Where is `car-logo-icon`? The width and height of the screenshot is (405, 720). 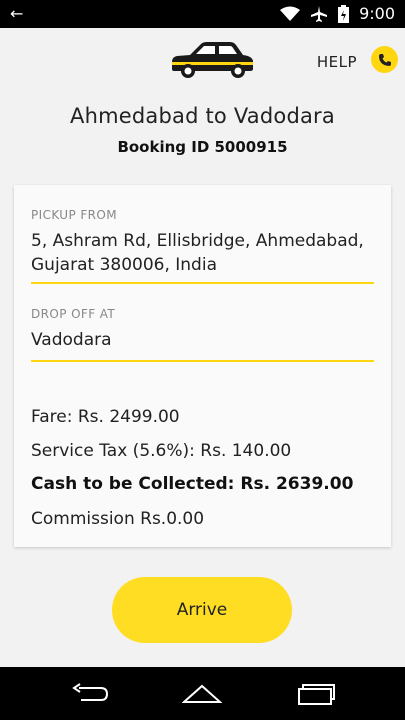 car-logo-icon is located at coordinates (212, 60).